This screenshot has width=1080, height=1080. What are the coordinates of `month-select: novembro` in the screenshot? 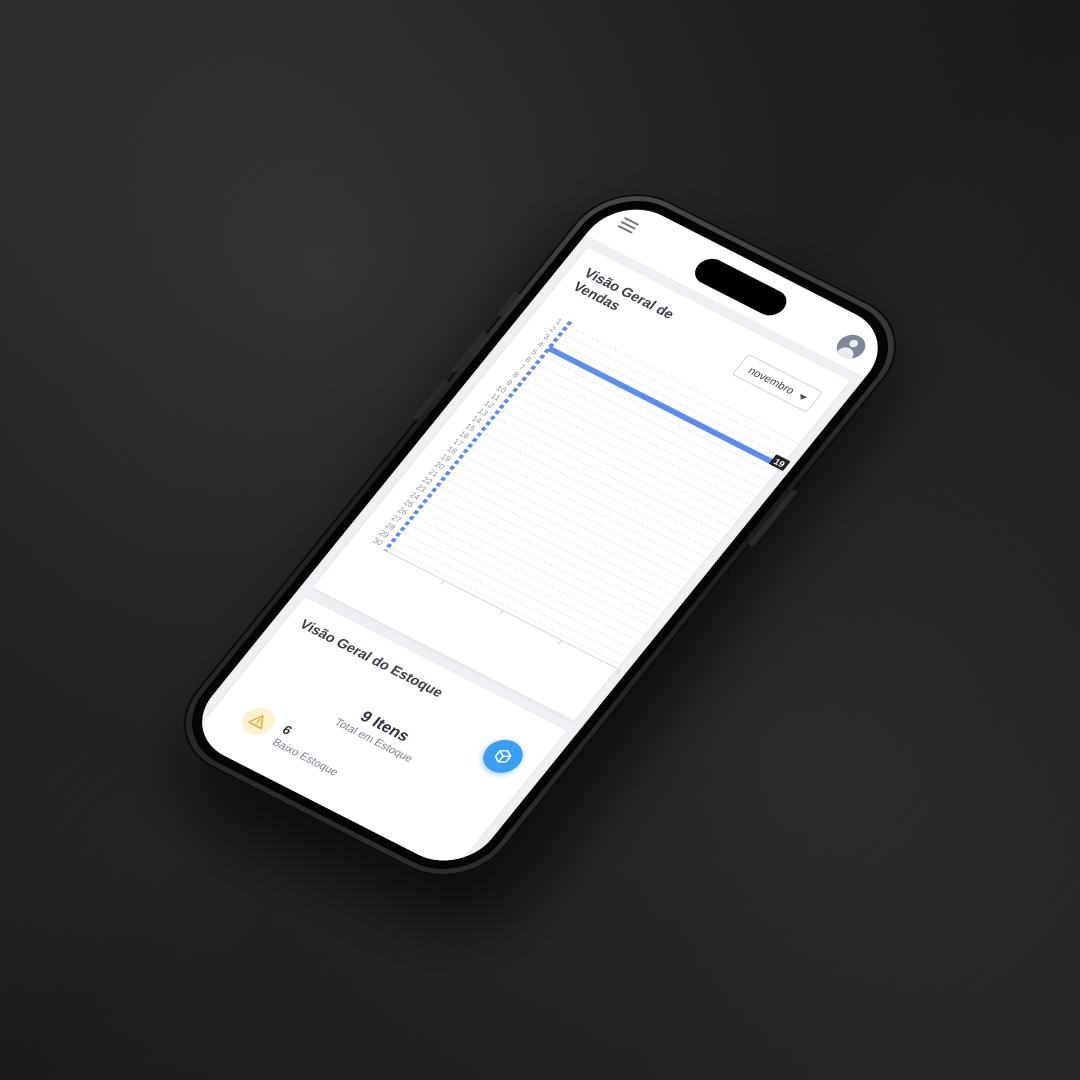 It's located at (777, 383).